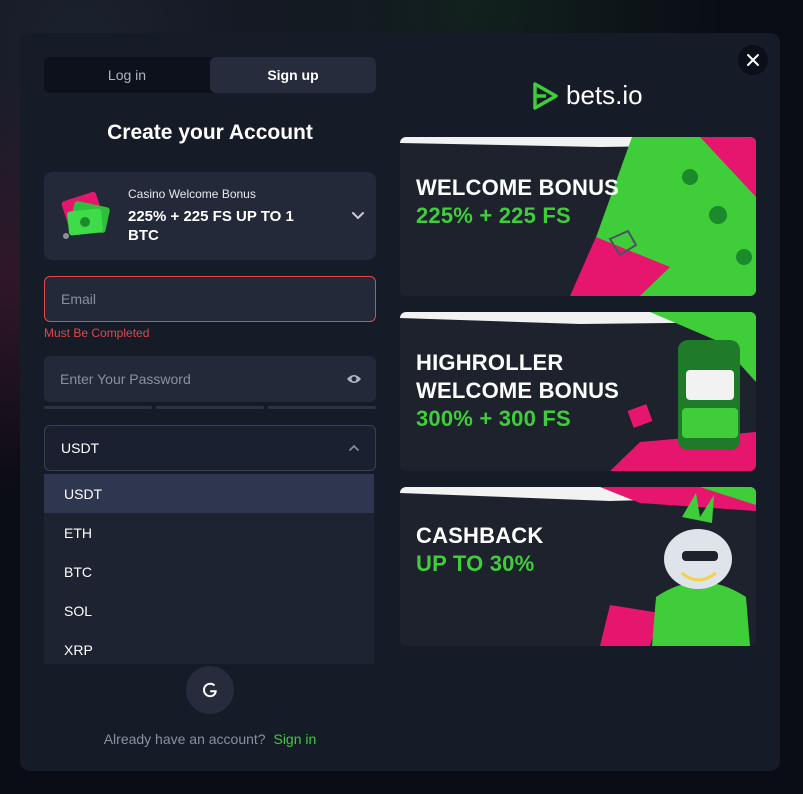 The height and width of the screenshot is (794, 803). I want to click on currency-select: USDT, so click(210, 448).